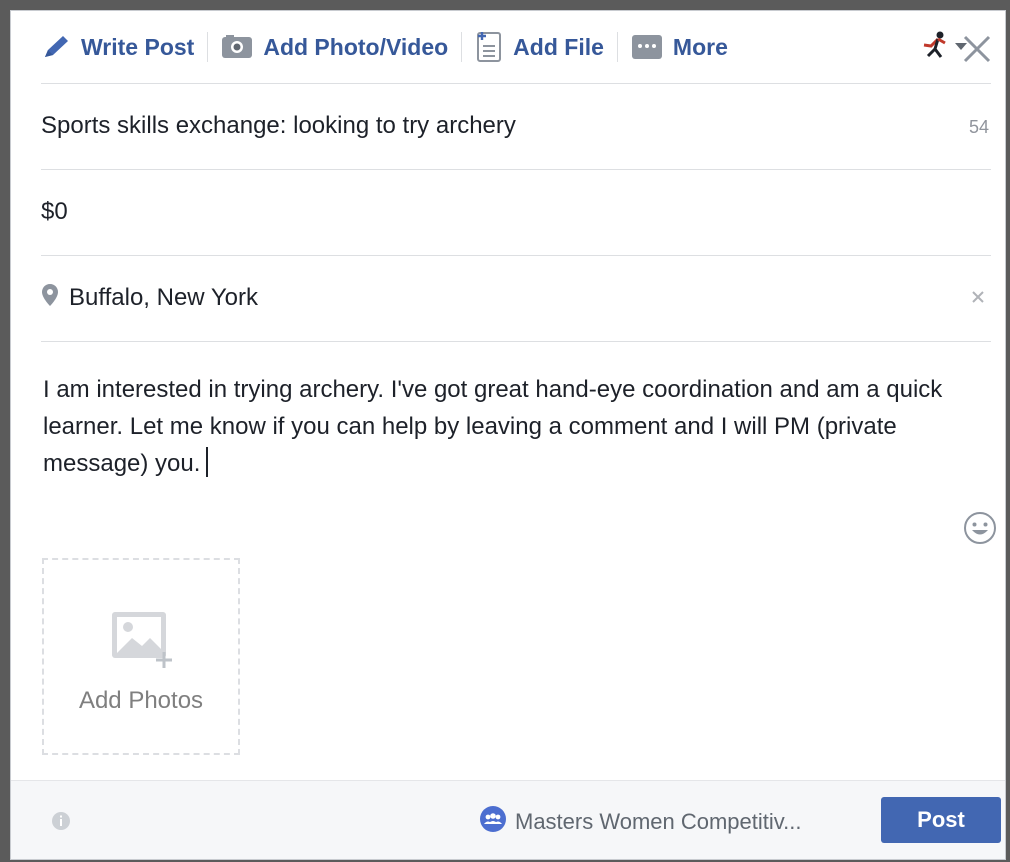  I want to click on add-photo-video-tab: Add Photo/Video, so click(334, 47).